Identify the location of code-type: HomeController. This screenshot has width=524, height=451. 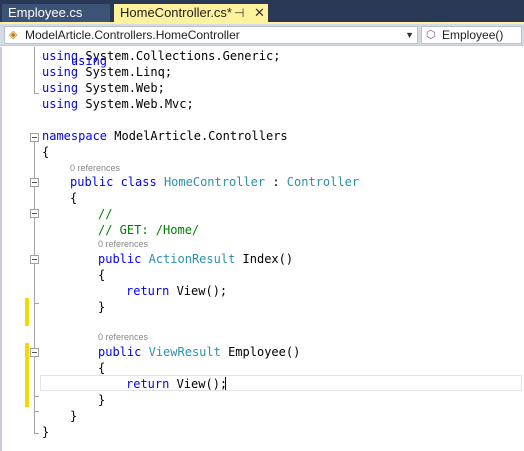
(214, 182).